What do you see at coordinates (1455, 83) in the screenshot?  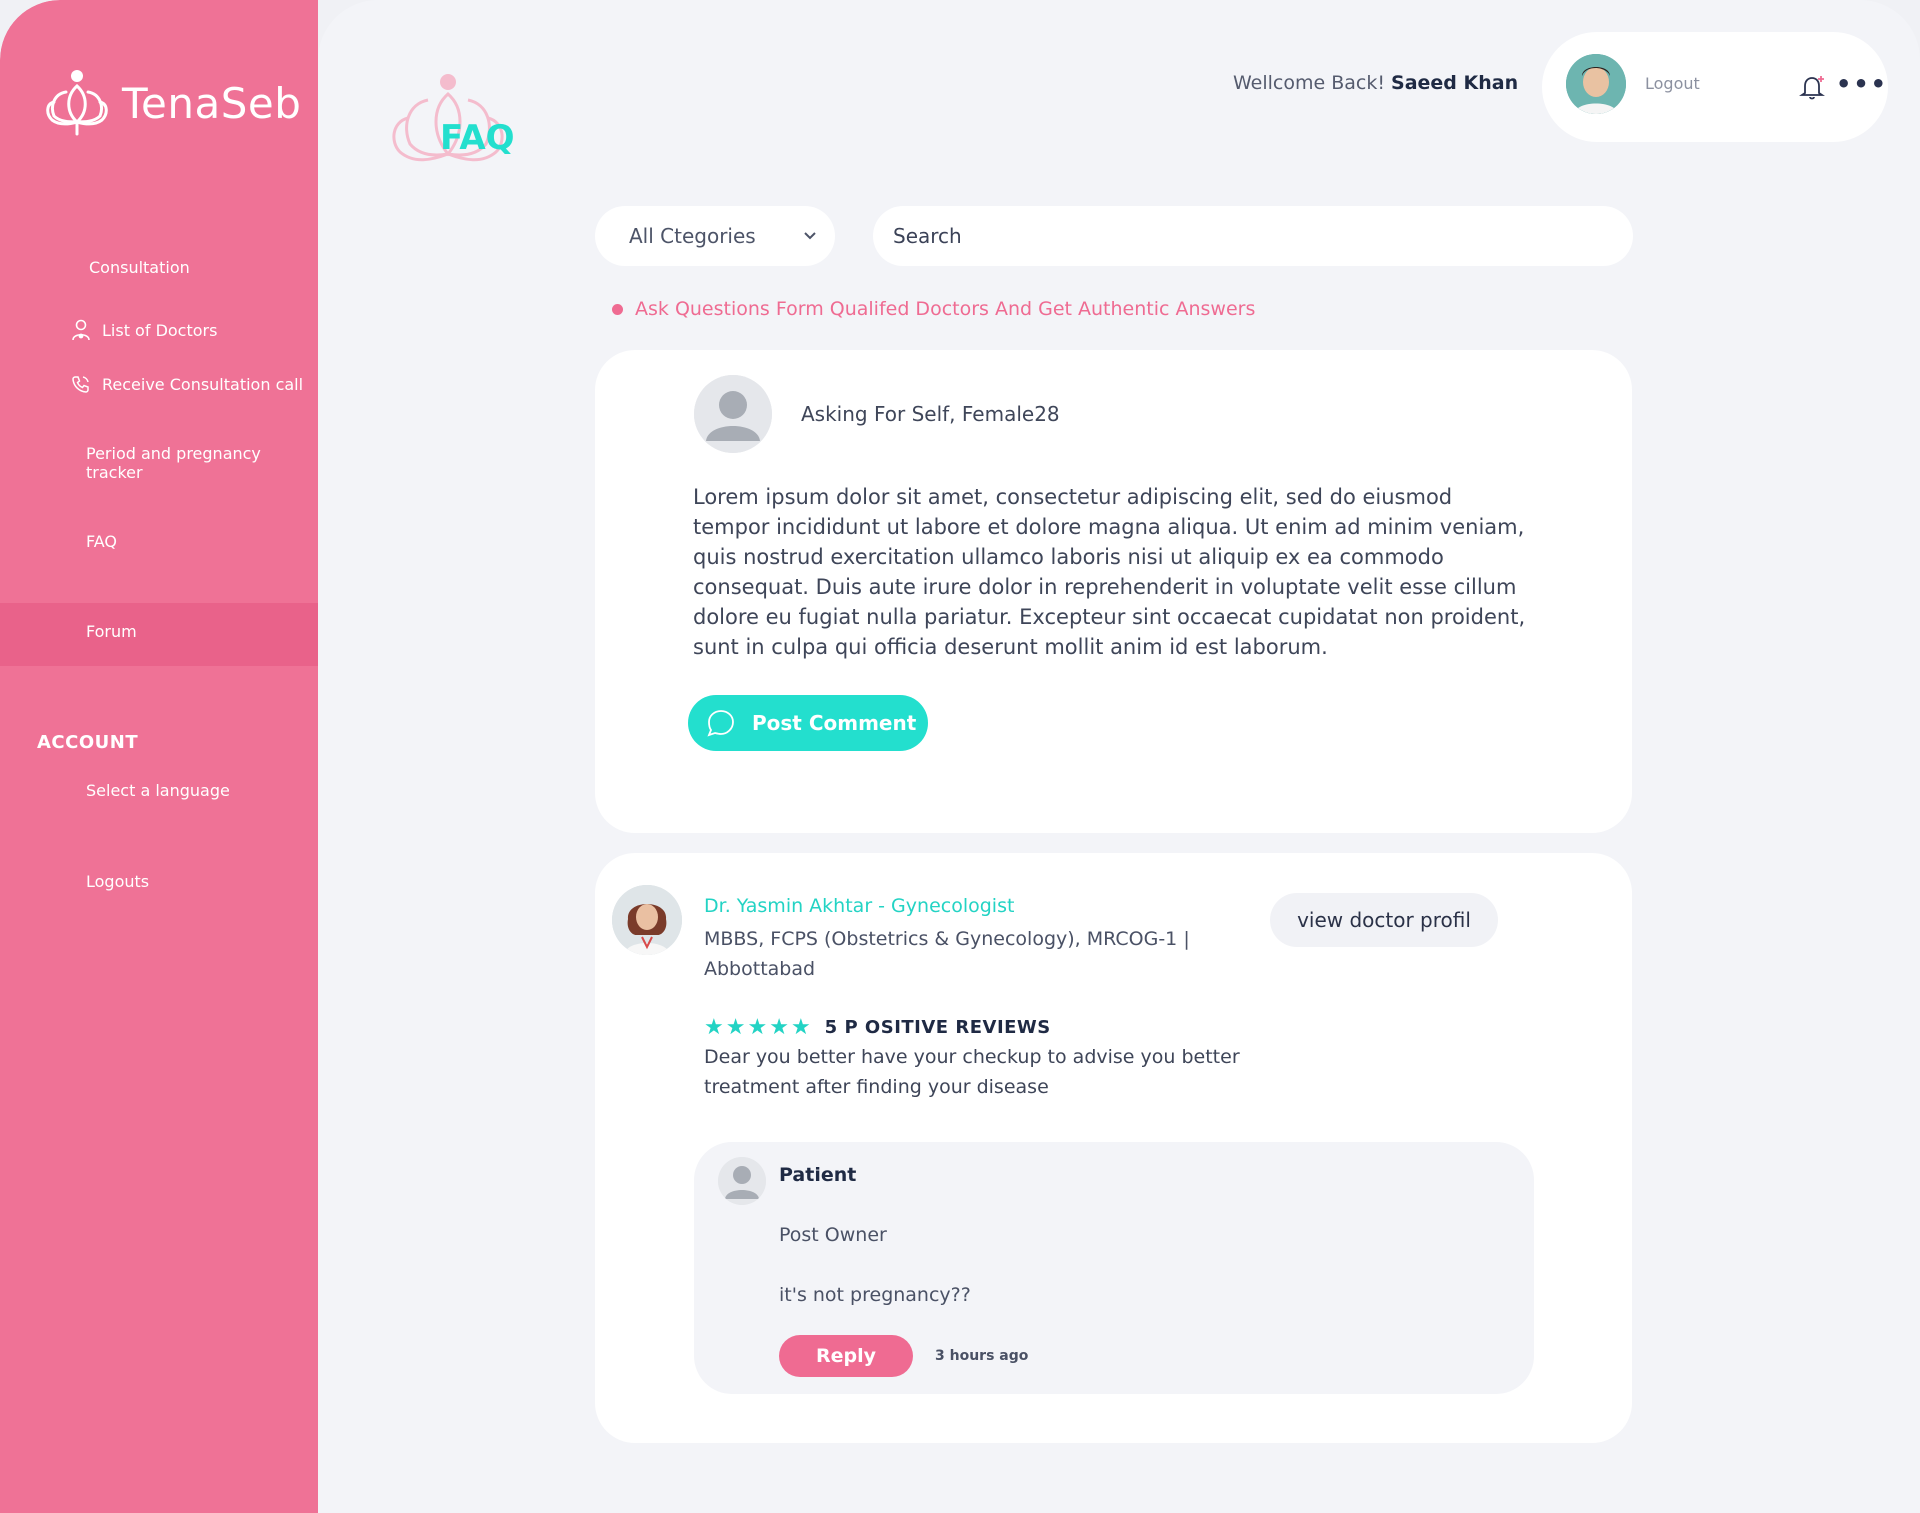 I see `user-name: Saeed Khan` at bounding box center [1455, 83].